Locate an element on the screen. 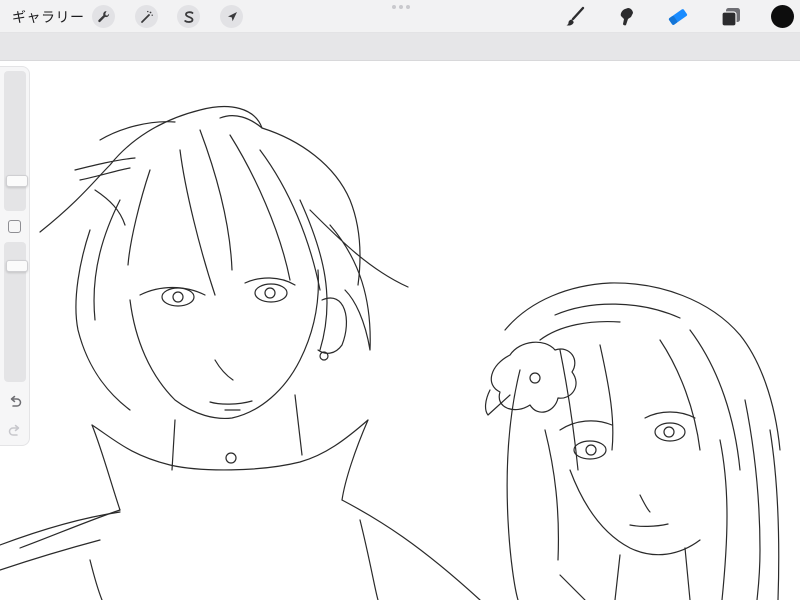 This screenshot has height=600, width=800. brush-size-slider is located at coordinates (16, 141).